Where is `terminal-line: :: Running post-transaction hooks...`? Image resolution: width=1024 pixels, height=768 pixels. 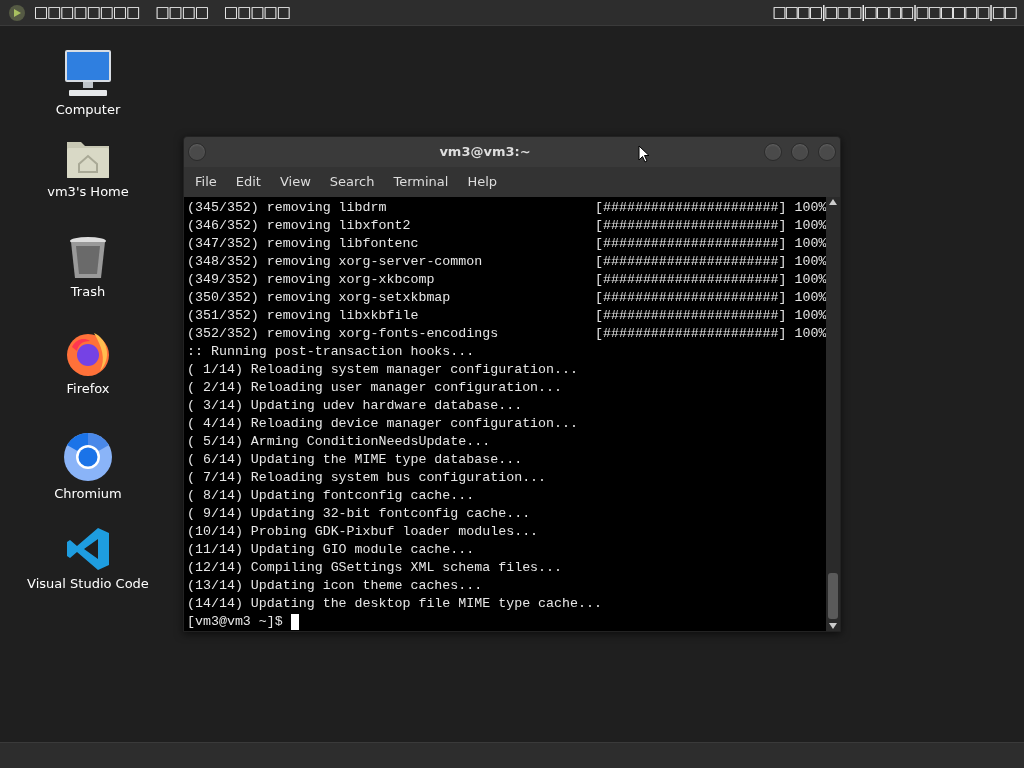 terminal-line: :: Running post-transaction hooks... is located at coordinates (331, 352).